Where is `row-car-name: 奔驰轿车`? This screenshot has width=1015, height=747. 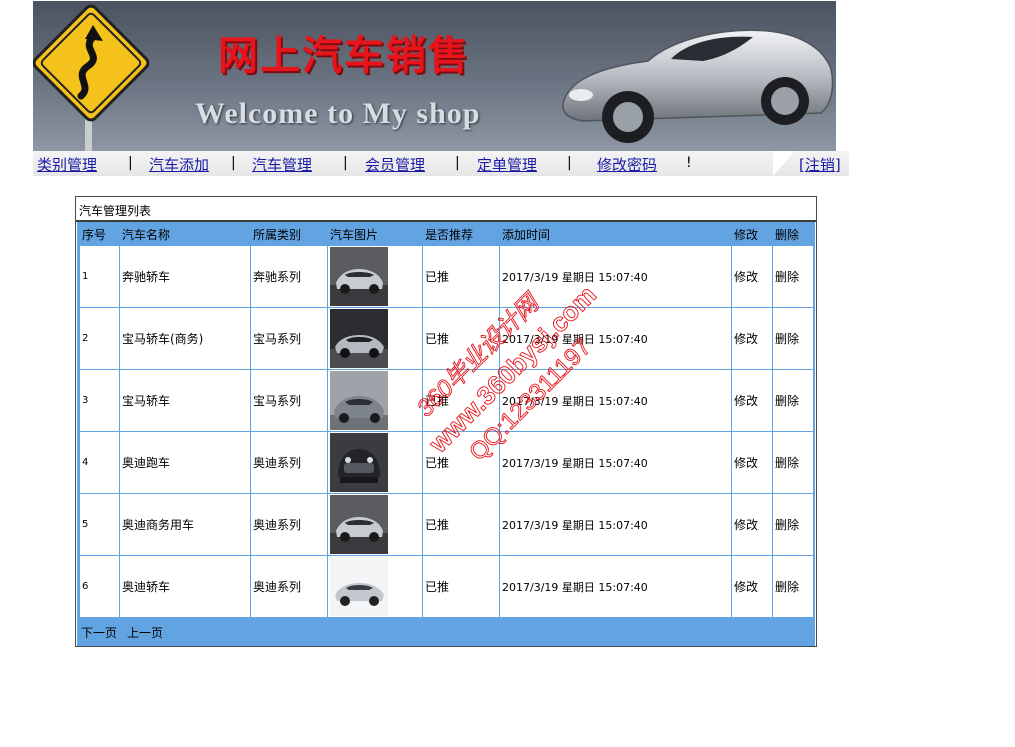
row-car-name: 奔驰轿车 is located at coordinates (185, 276).